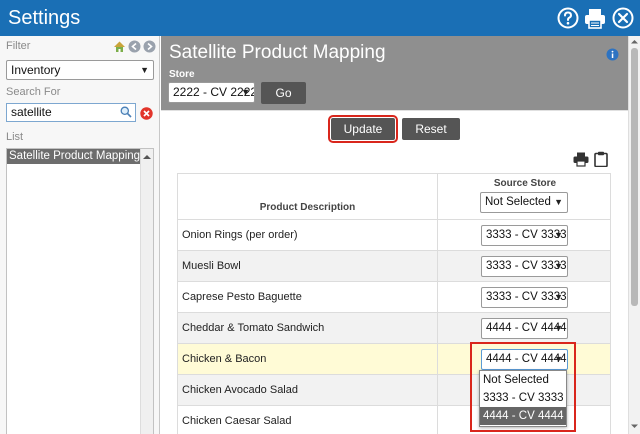  Describe the element at coordinates (211, 266) in the screenshot. I see `product-description: Muesli Bowl` at that location.